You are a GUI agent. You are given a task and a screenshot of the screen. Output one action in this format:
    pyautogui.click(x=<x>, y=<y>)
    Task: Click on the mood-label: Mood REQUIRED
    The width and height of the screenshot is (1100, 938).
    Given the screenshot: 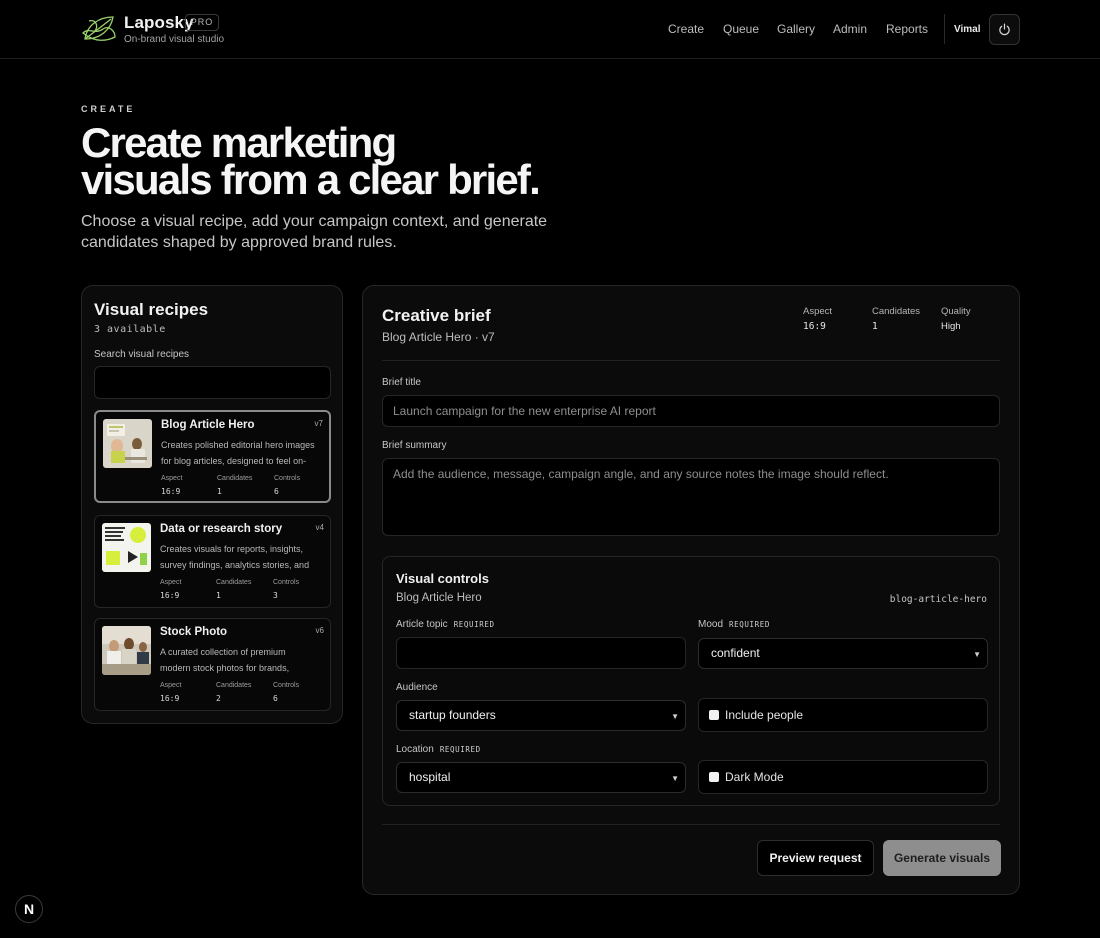 What is the action you would take?
    pyautogui.click(x=734, y=624)
    